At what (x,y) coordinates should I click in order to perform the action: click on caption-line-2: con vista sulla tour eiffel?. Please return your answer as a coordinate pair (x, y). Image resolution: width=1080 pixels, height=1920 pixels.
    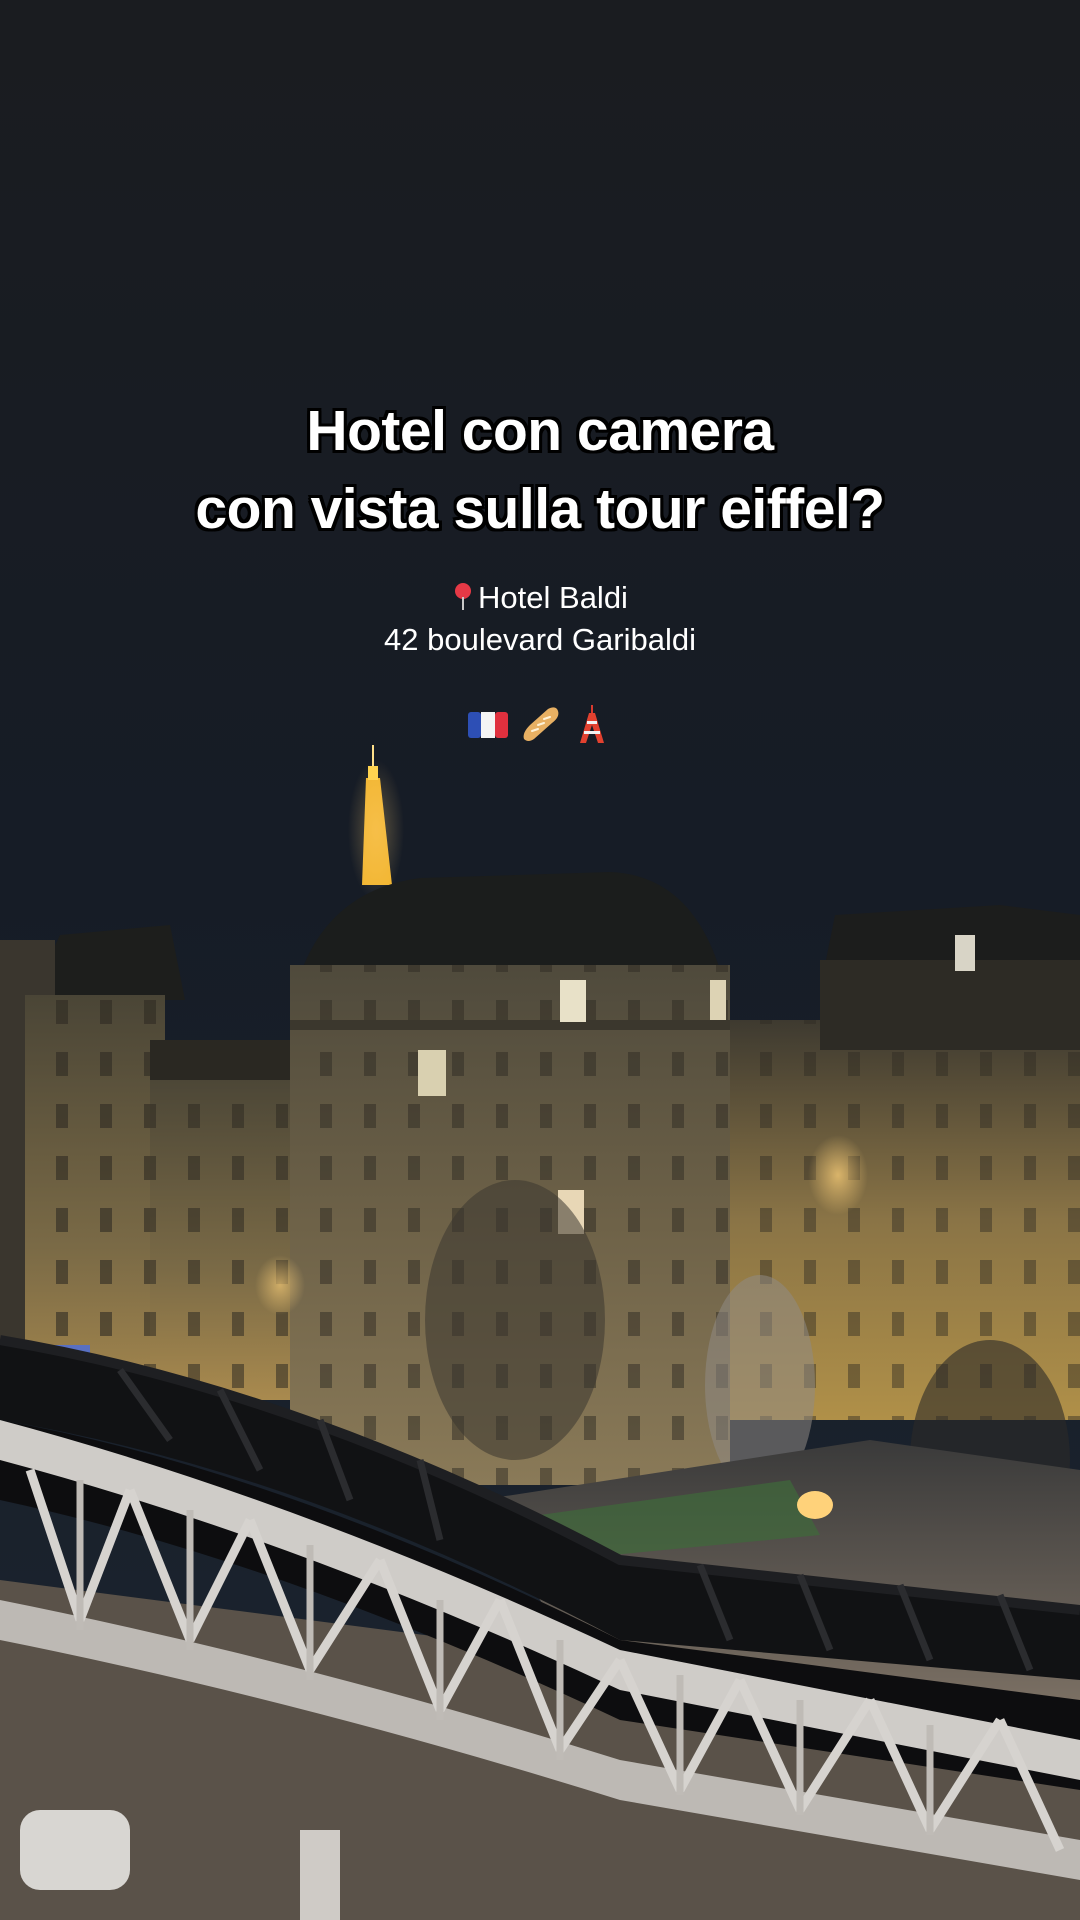
    Looking at the image, I should click on (540, 509).